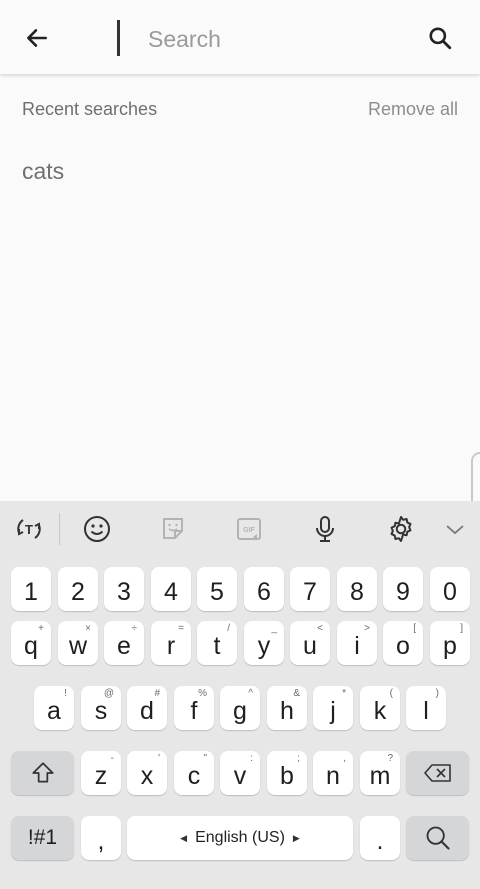 The height and width of the screenshot is (889, 480). I want to click on key-s: @ s, so click(101, 708).